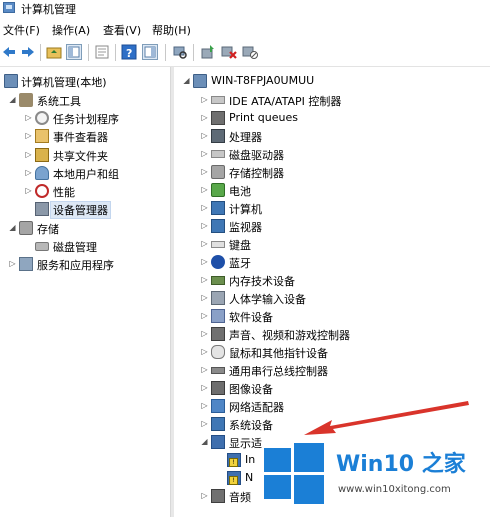 The image size is (490, 517). Describe the element at coordinates (218, 190) in the screenshot. I see `battery-icon` at that location.